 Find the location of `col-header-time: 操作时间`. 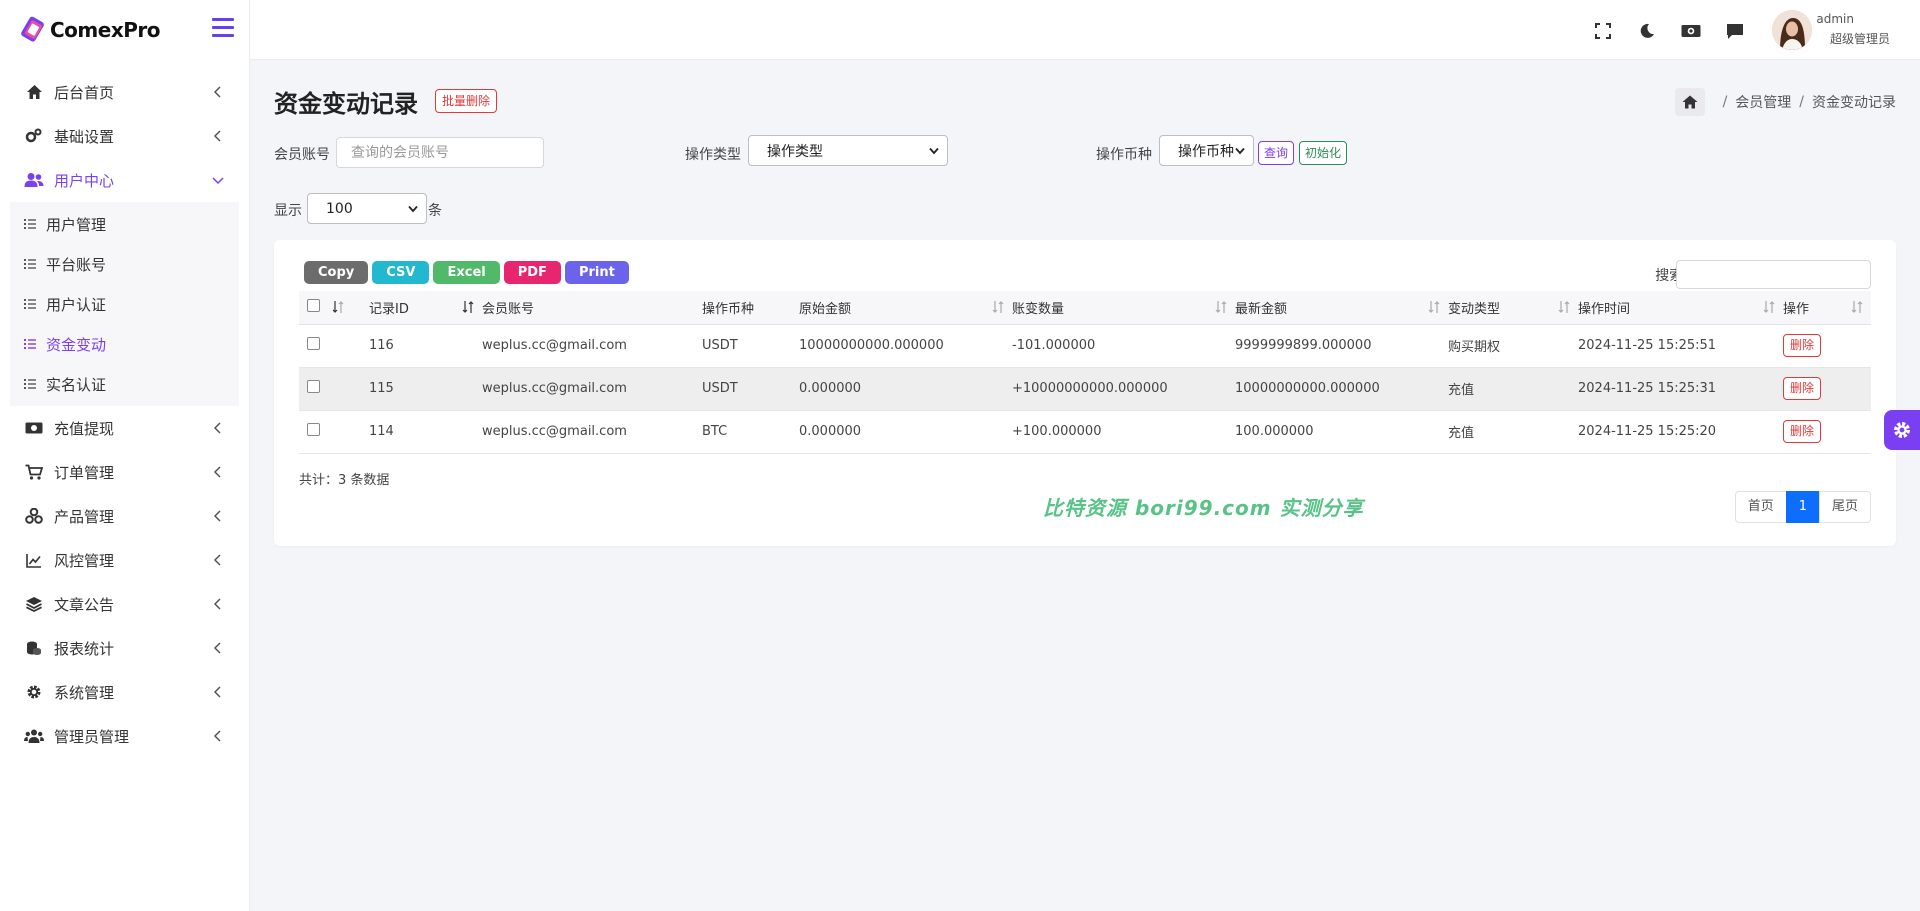

col-header-time: 操作时间 is located at coordinates (1680, 308).